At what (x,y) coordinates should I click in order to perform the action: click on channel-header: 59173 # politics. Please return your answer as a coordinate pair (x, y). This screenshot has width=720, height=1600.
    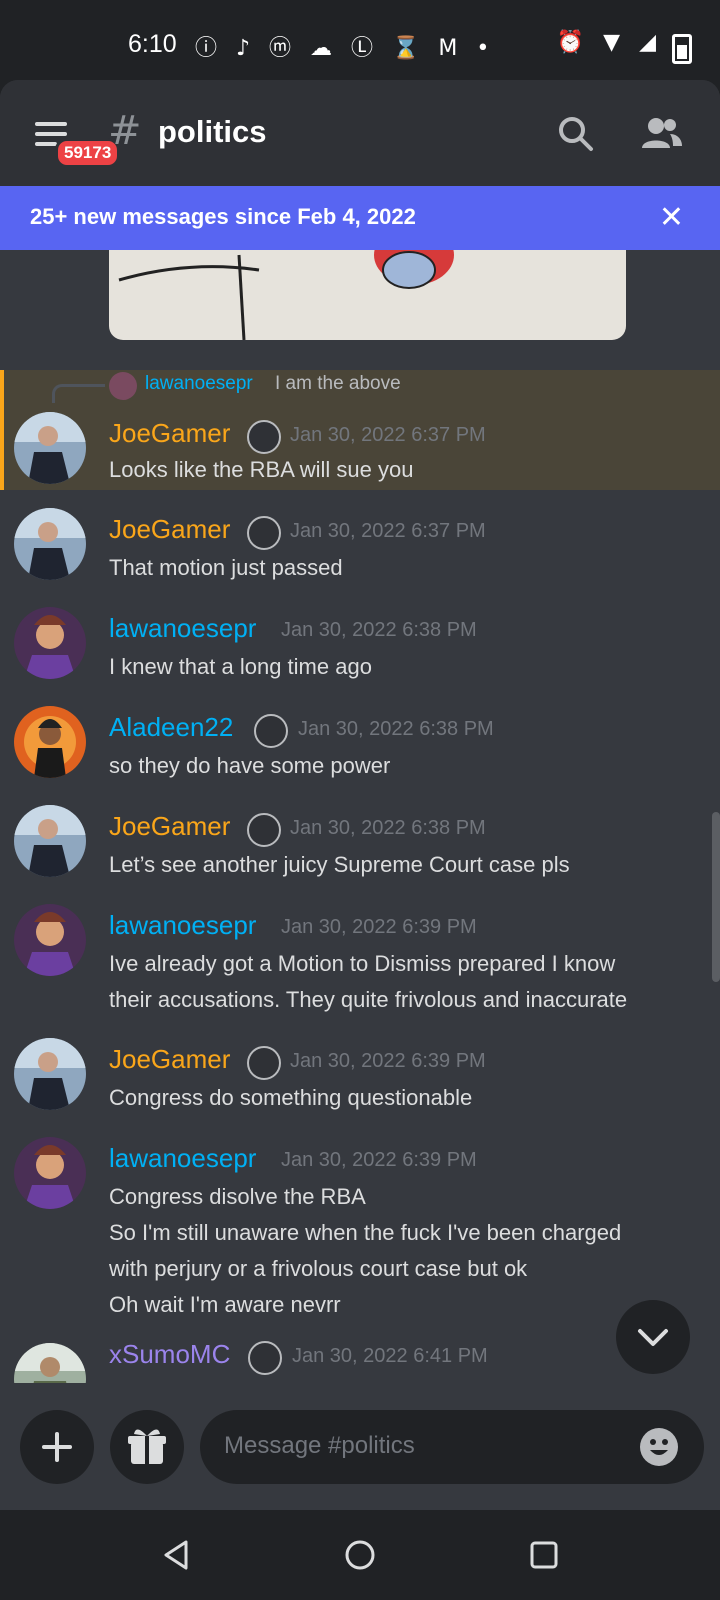
    Looking at the image, I should click on (360, 133).